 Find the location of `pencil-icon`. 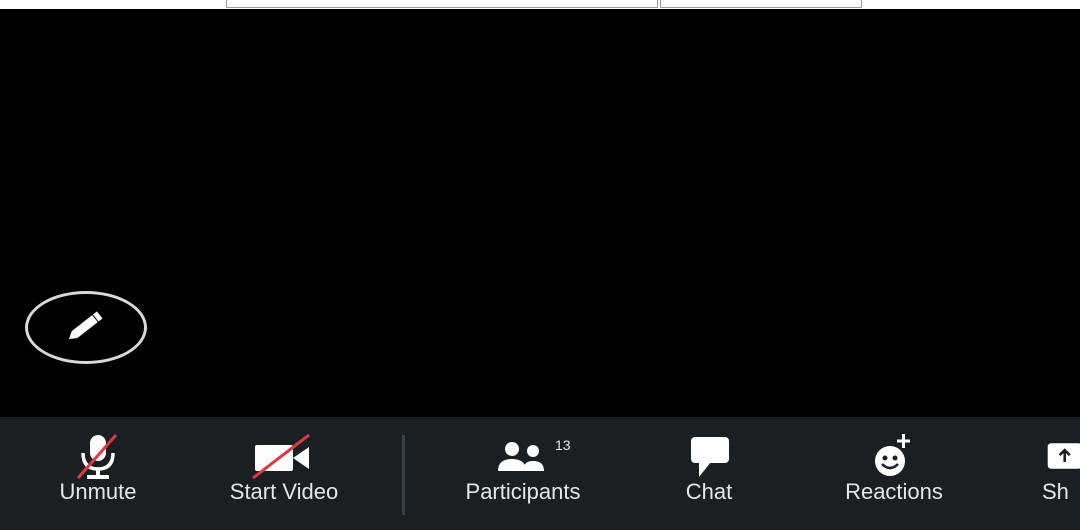

pencil-icon is located at coordinates (86, 327).